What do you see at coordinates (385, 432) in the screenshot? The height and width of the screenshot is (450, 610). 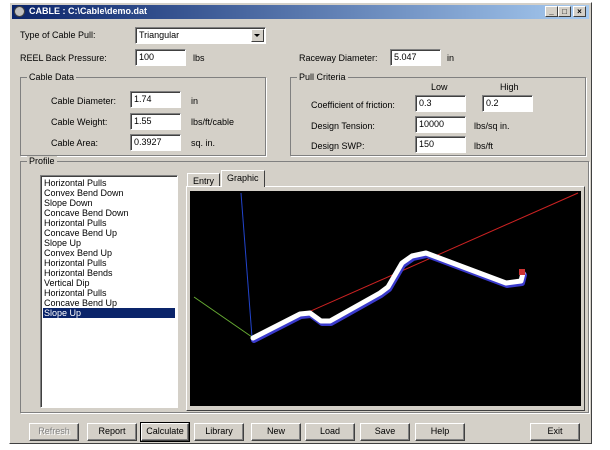 I see `save-button: Save` at bounding box center [385, 432].